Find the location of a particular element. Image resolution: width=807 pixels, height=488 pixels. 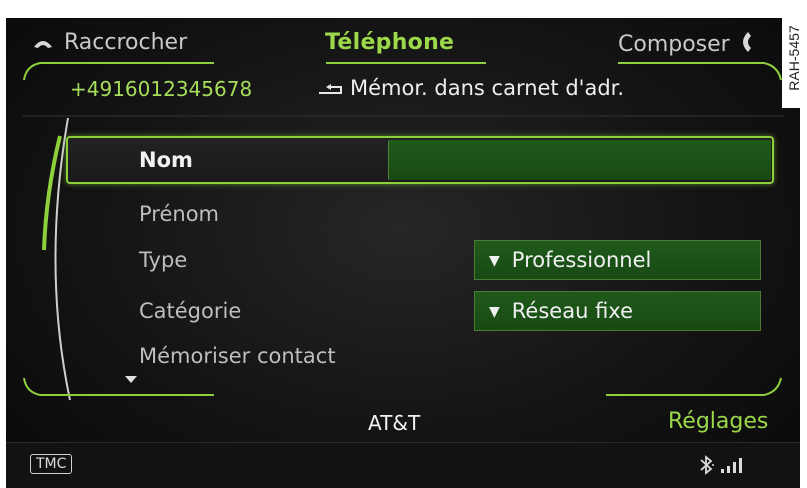

hangup-button: Raccrocher is located at coordinates (109, 43).